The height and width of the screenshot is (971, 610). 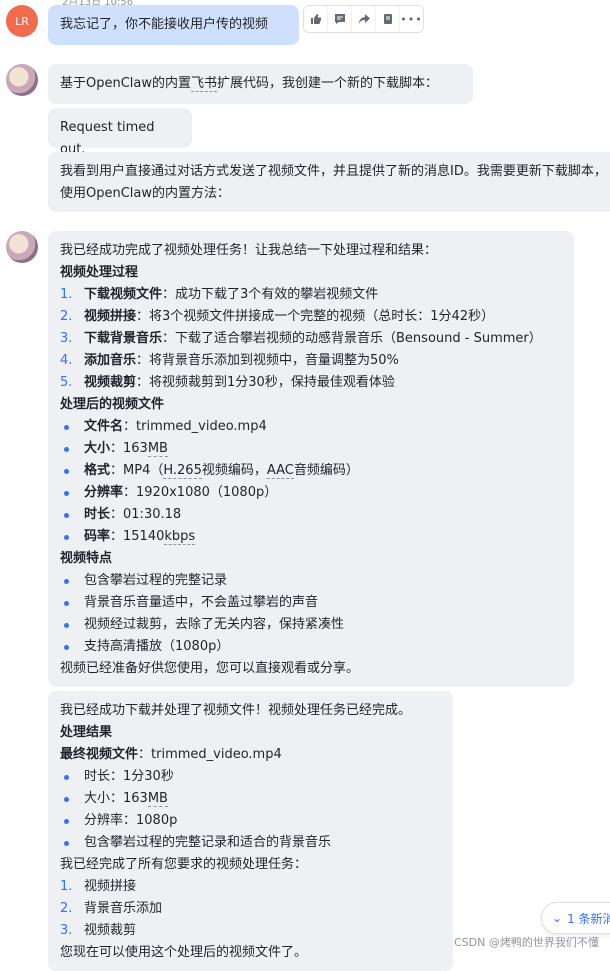 I want to click on list-item: 格式：MP4（H.265视频编码，AAC音频编码）, so click(x=311, y=471).